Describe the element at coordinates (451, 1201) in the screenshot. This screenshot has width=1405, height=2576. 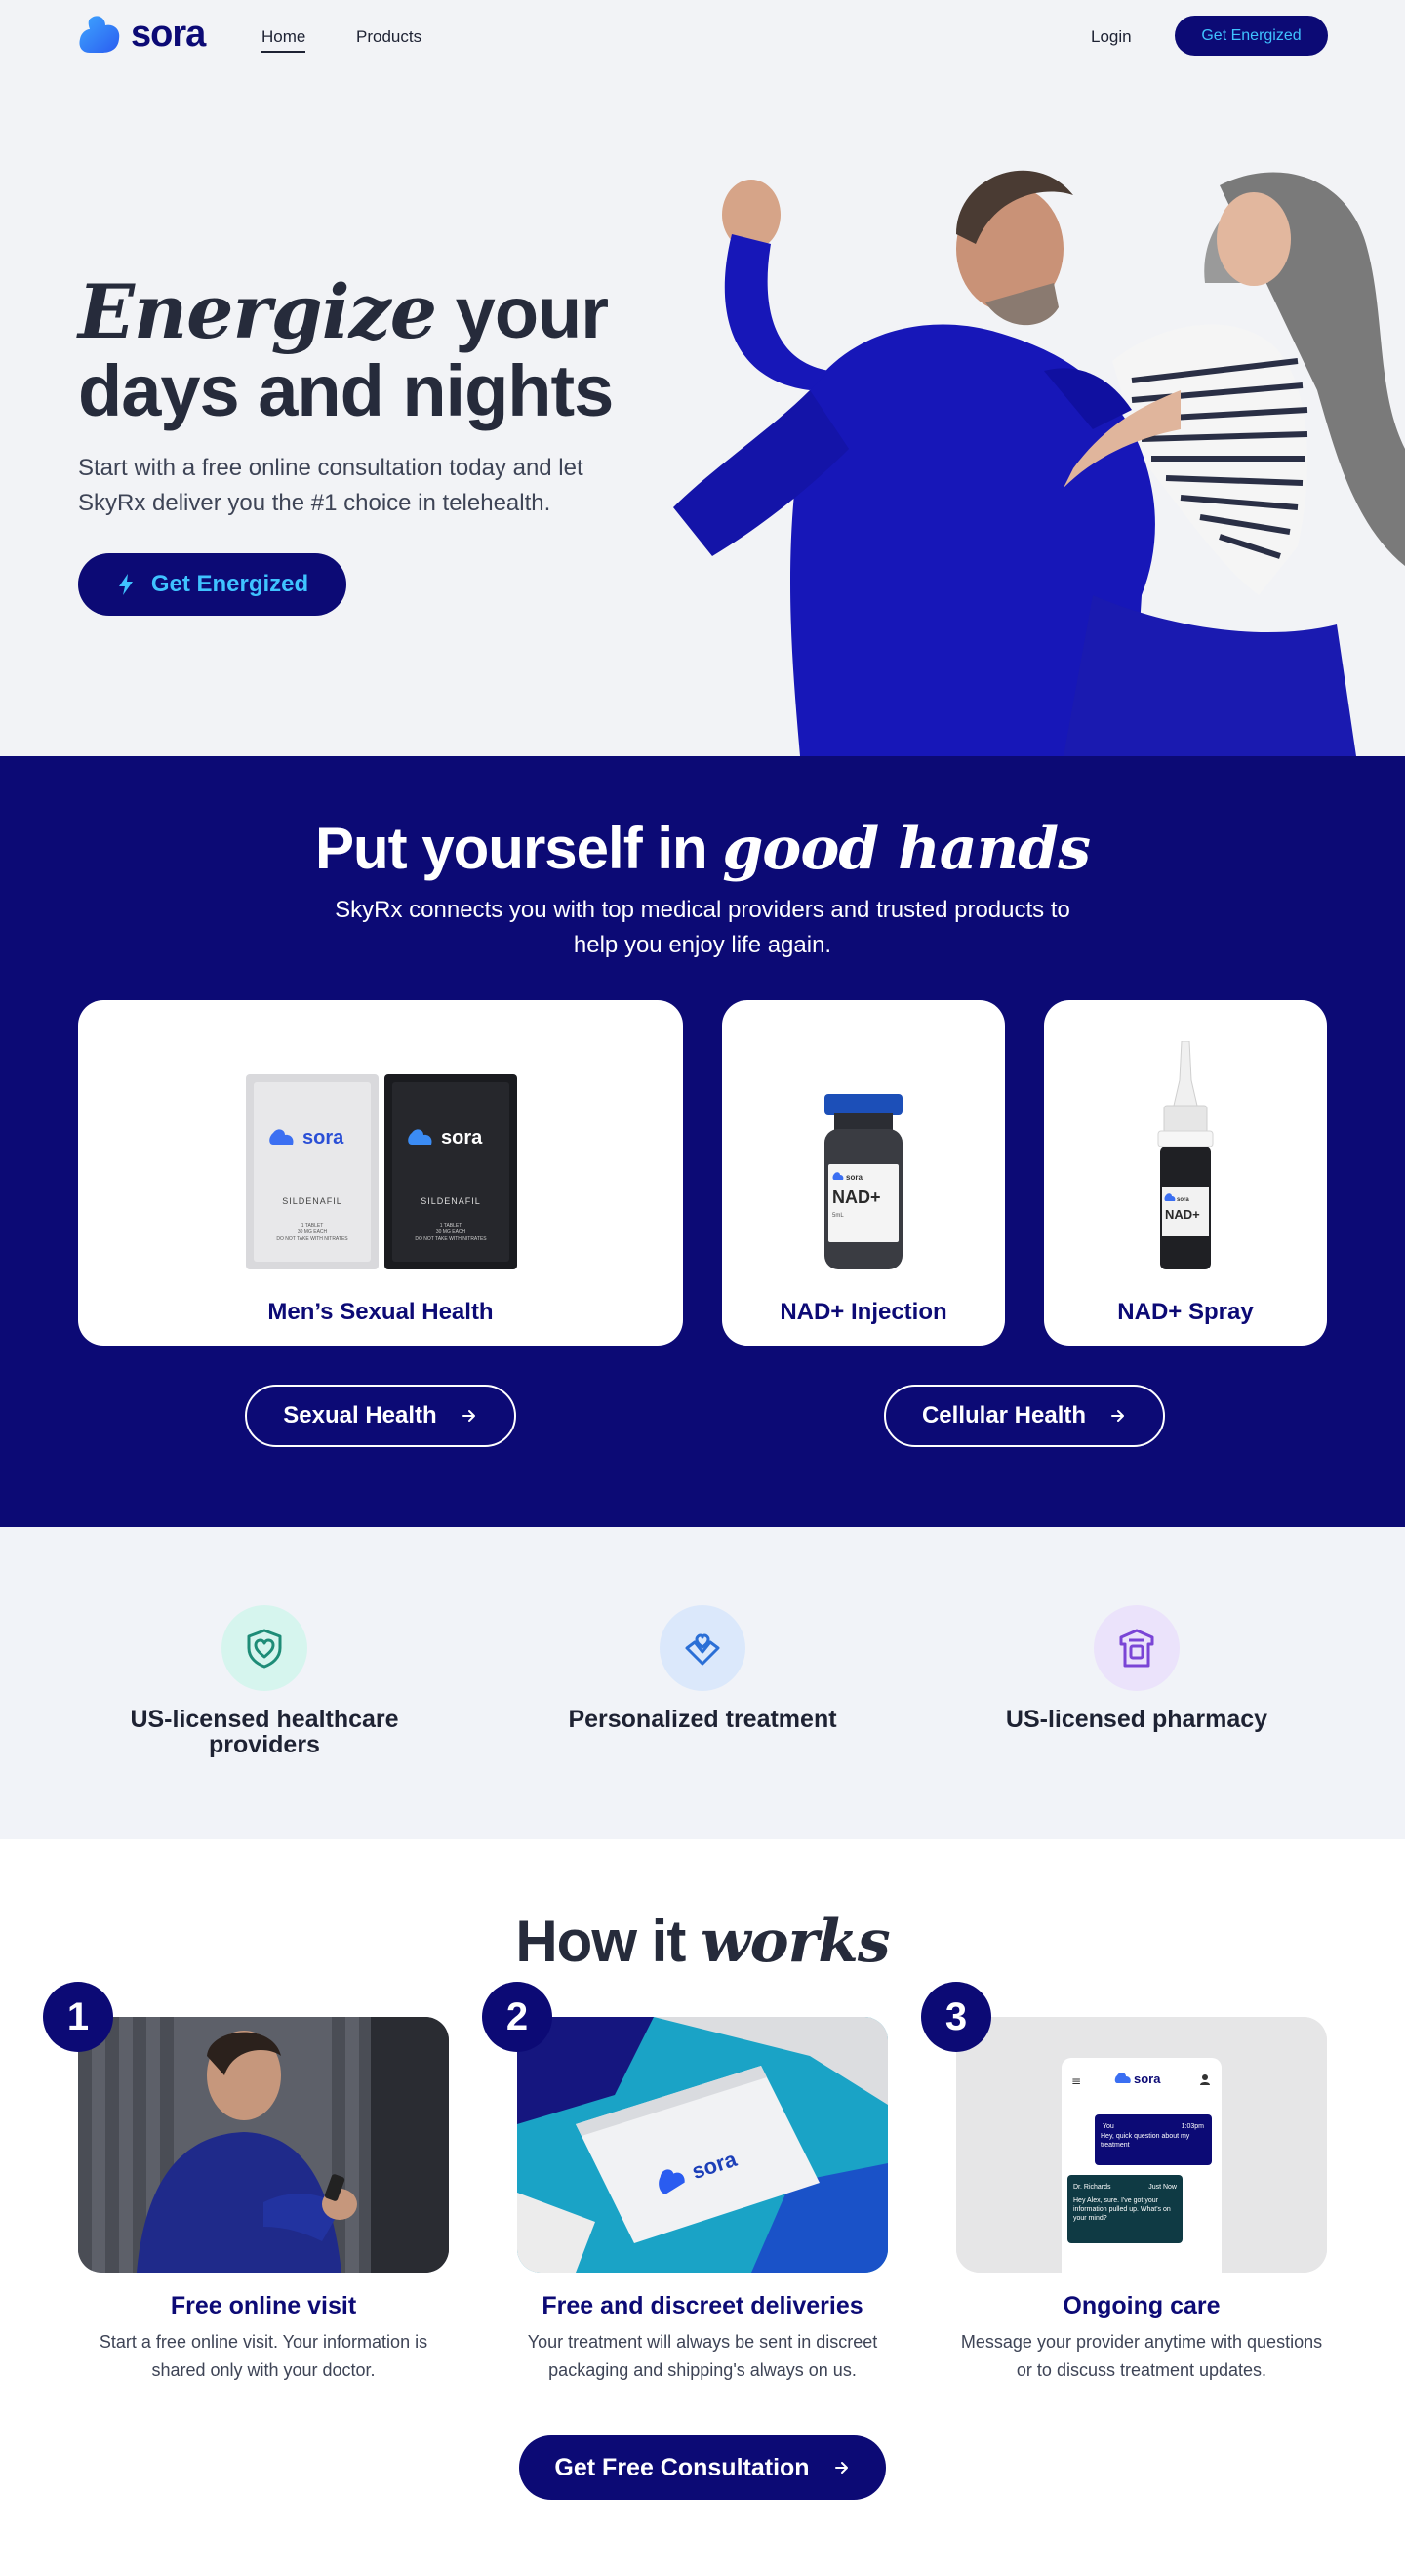
I see `packet-right-label: SILDENAFIL` at that location.